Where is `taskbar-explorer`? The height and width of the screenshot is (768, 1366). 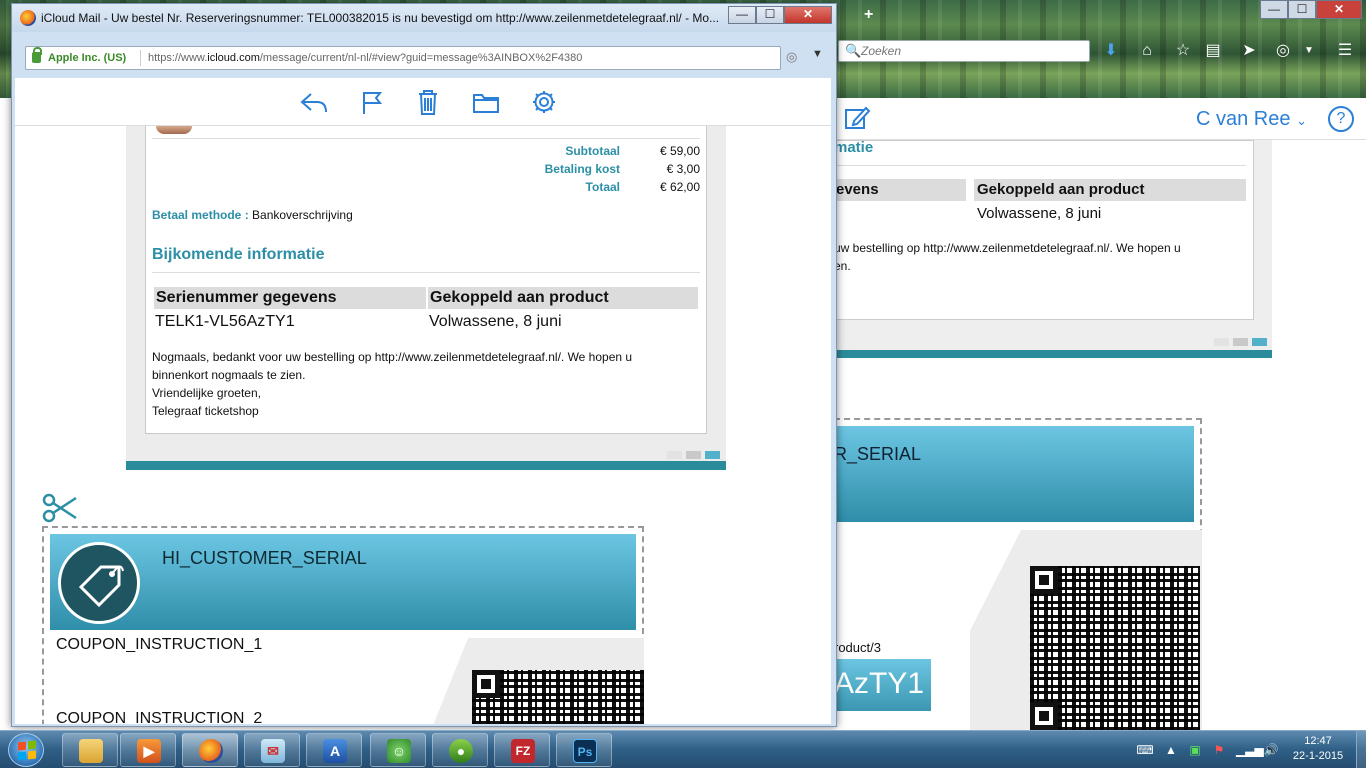
taskbar-explorer is located at coordinates (90, 750).